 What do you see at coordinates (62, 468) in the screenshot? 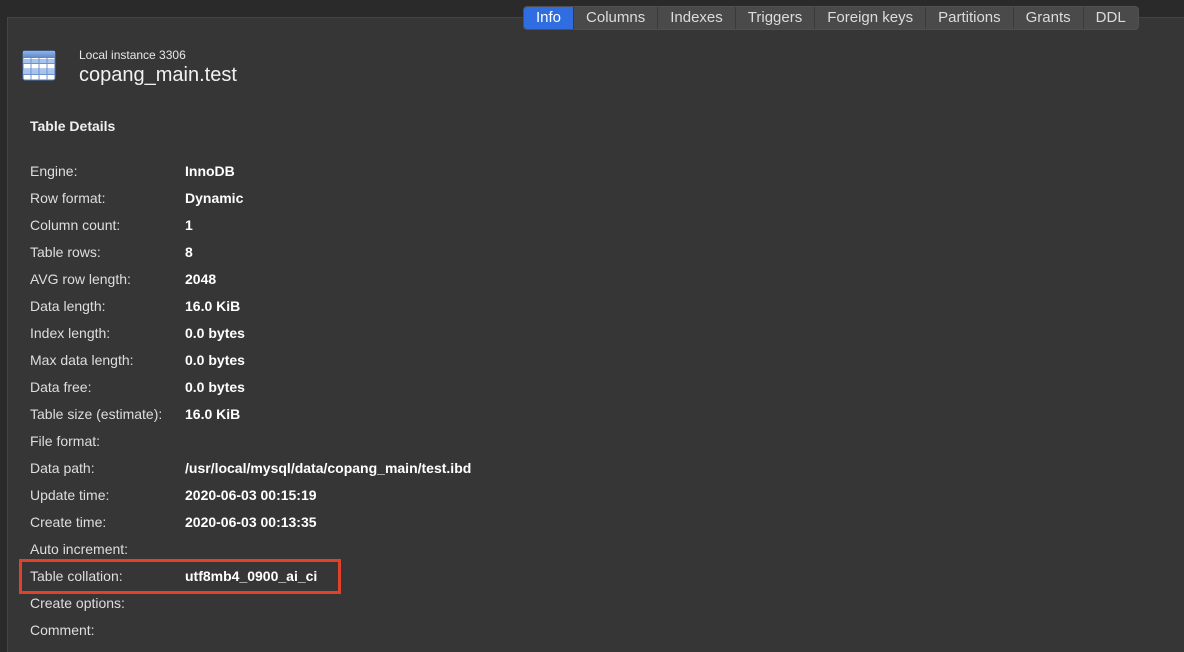
I see `detail-label: Data path:` at bounding box center [62, 468].